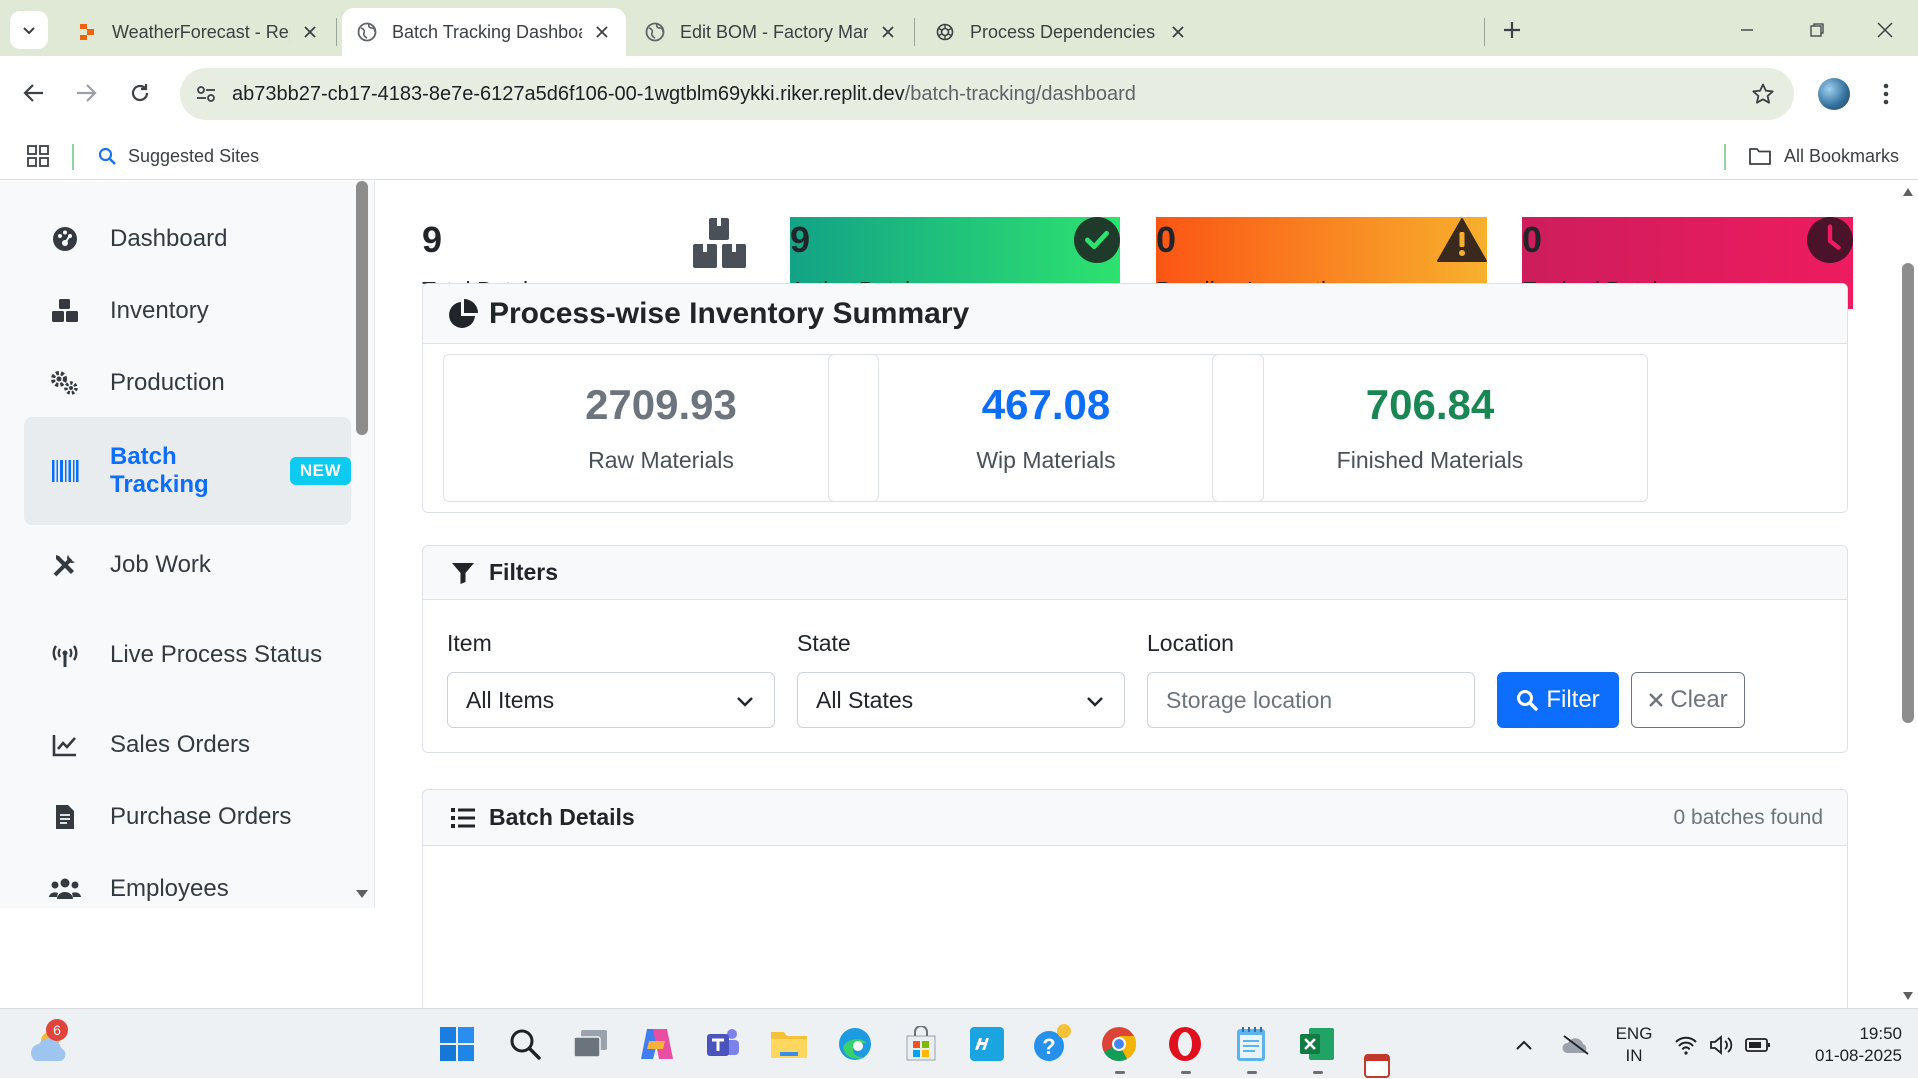 The height and width of the screenshot is (1079, 1918). What do you see at coordinates (1834, 94) in the screenshot?
I see `profile-avatar` at bounding box center [1834, 94].